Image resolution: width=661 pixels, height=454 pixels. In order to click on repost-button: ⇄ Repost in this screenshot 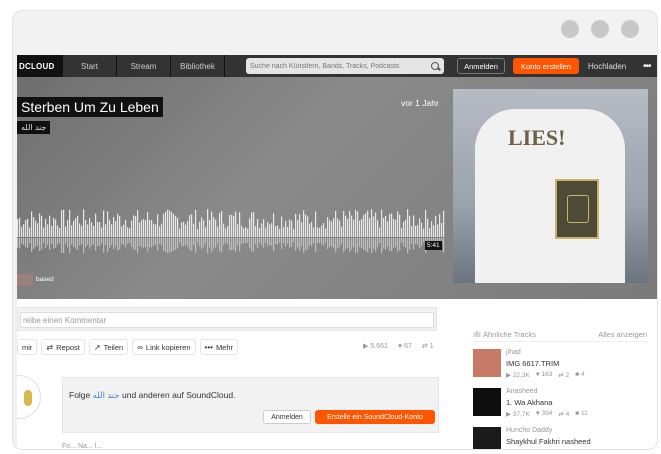, I will do `click(63, 347)`.